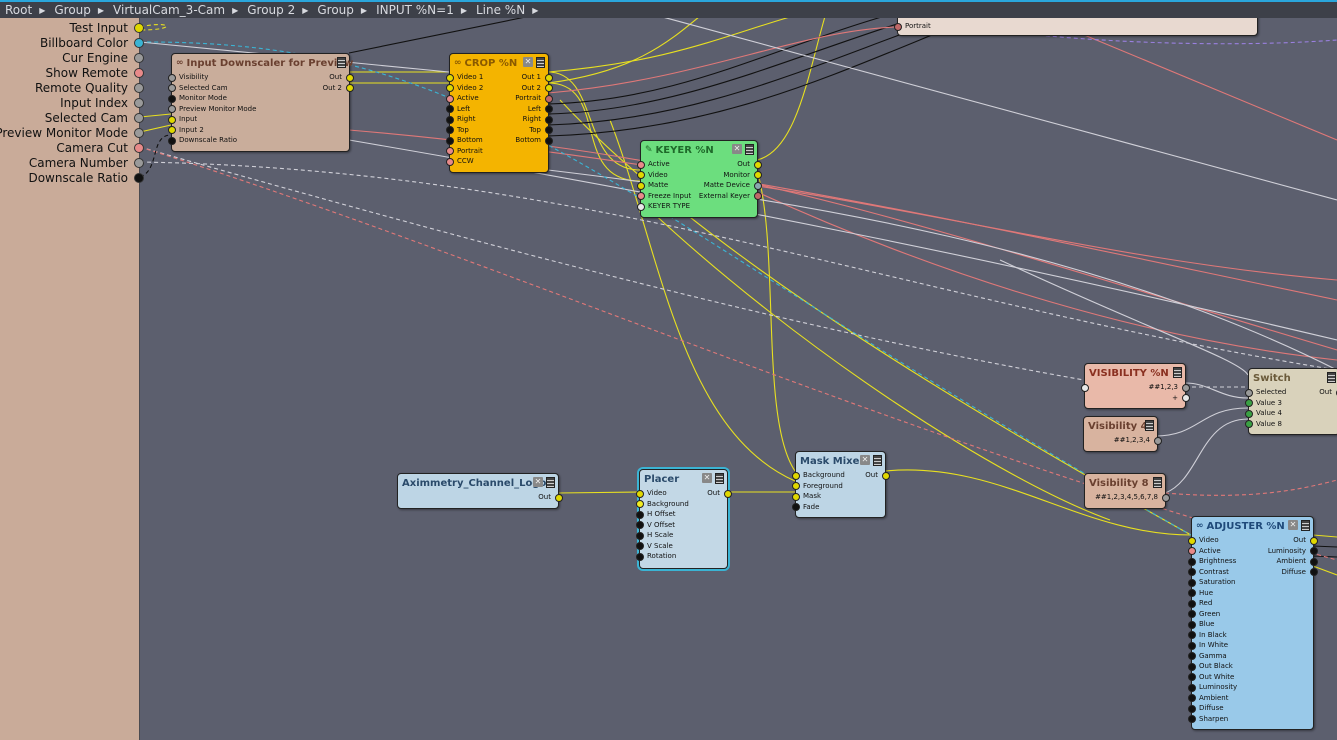  Describe the element at coordinates (499, 63) in the screenshot. I see `node-title-bar: ∞ CROP %N ✕` at that location.